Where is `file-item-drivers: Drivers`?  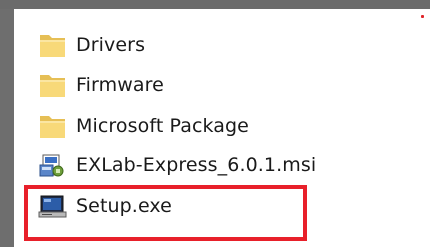
file-item-drivers: Drivers is located at coordinates (91, 45).